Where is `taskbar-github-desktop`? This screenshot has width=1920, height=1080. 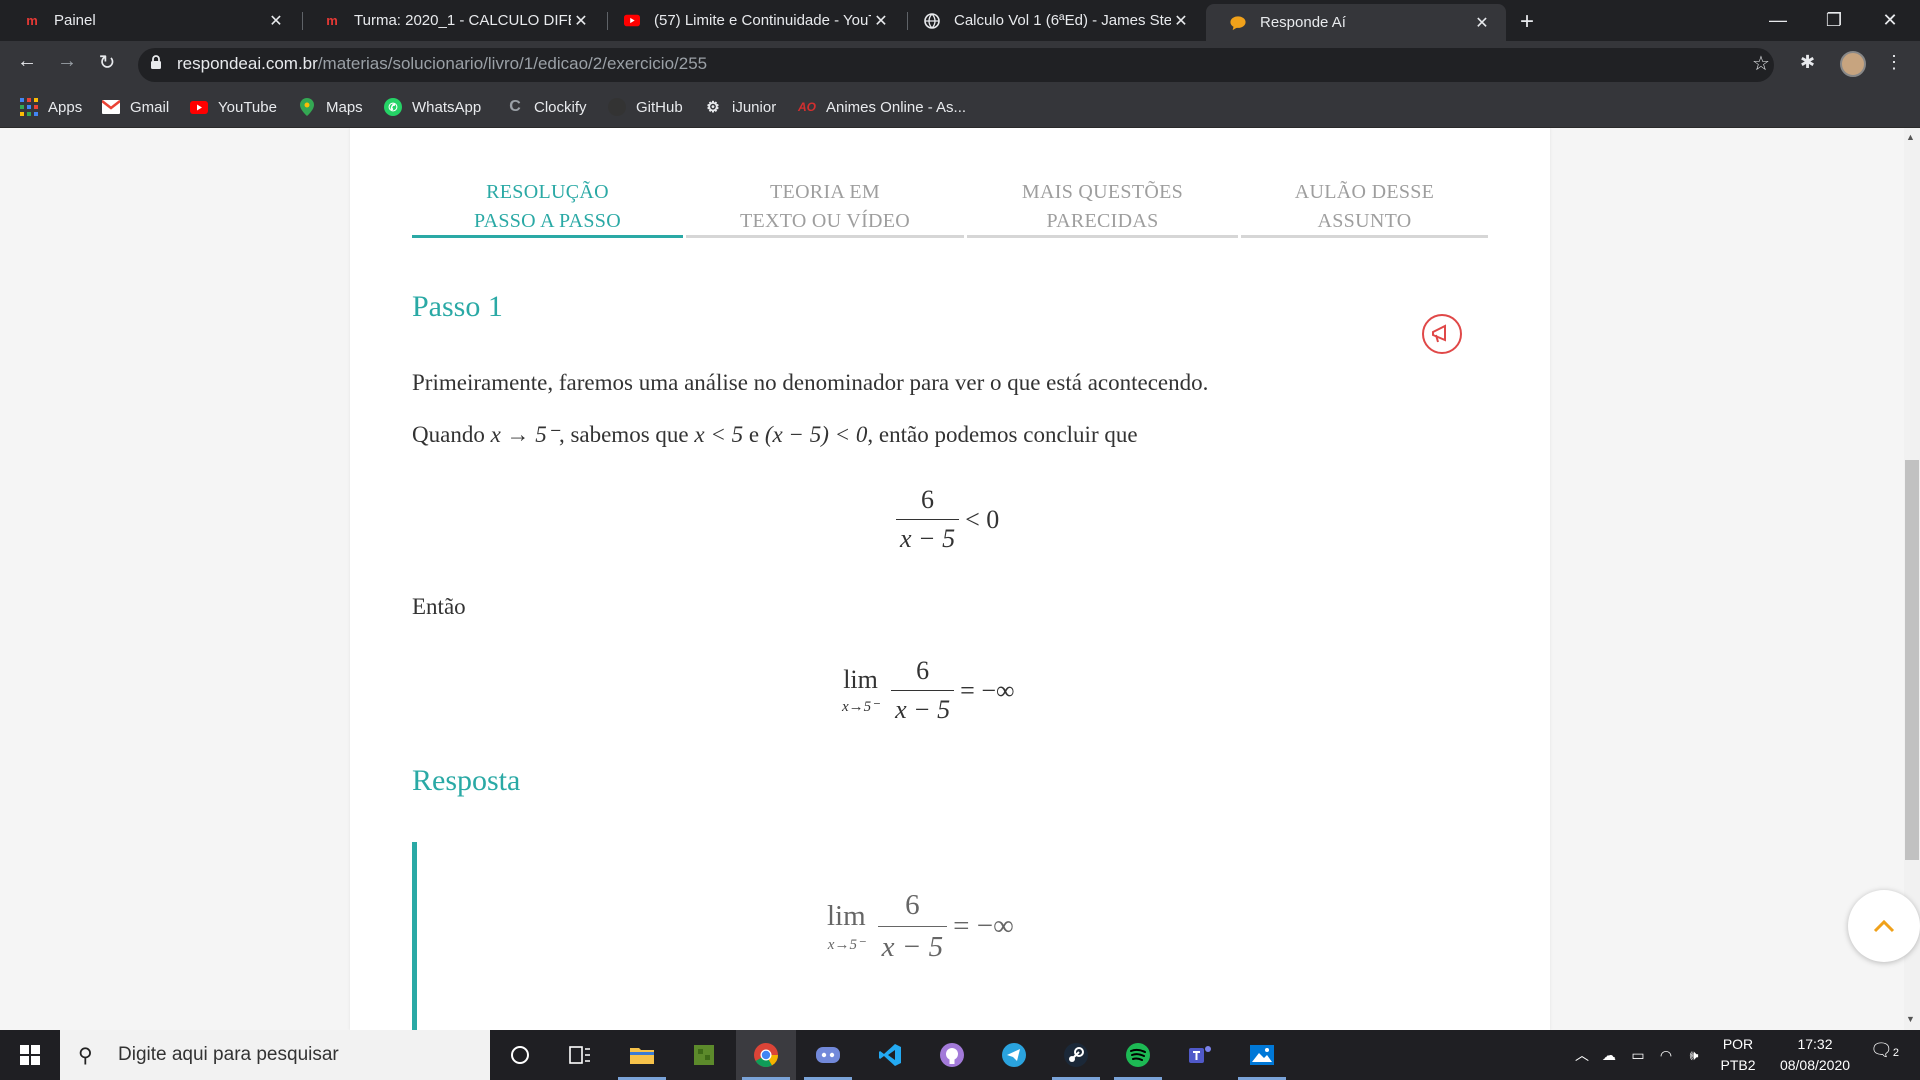
taskbar-github-desktop is located at coordinates (952, 1055).